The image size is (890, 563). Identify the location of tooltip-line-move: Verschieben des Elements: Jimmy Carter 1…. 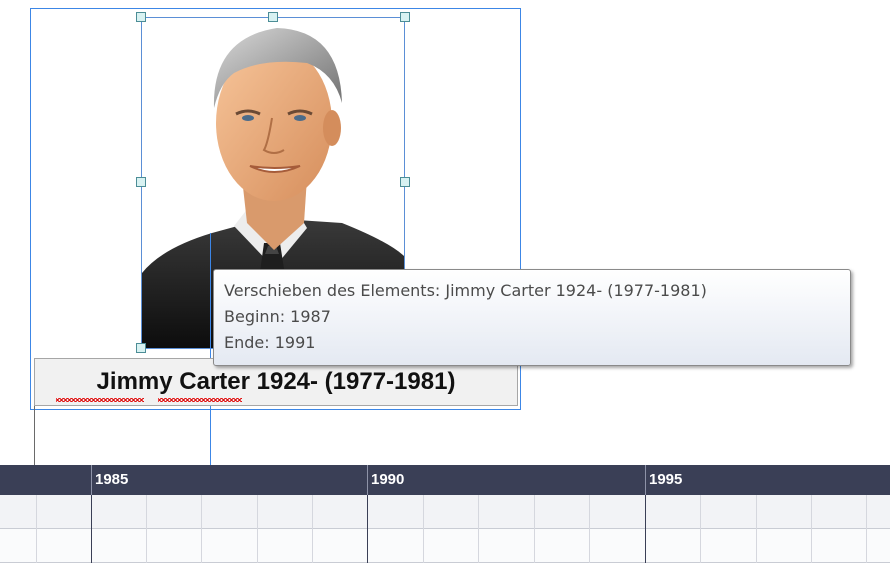
(465, 290).